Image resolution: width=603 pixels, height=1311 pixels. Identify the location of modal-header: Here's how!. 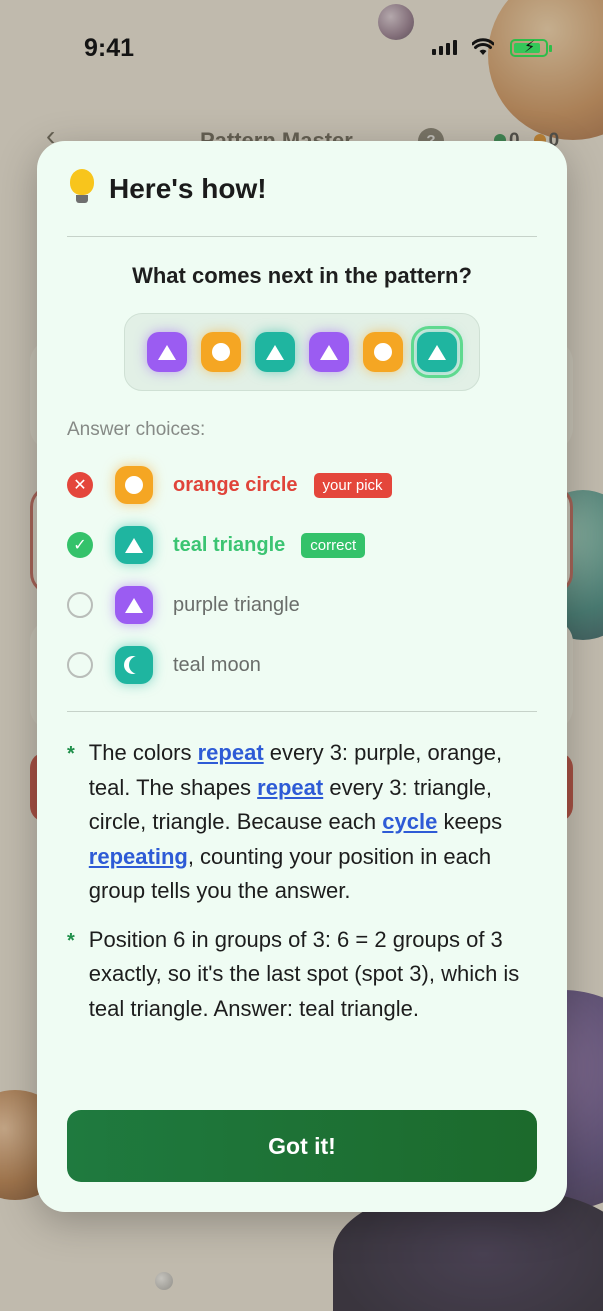
(302, 189).